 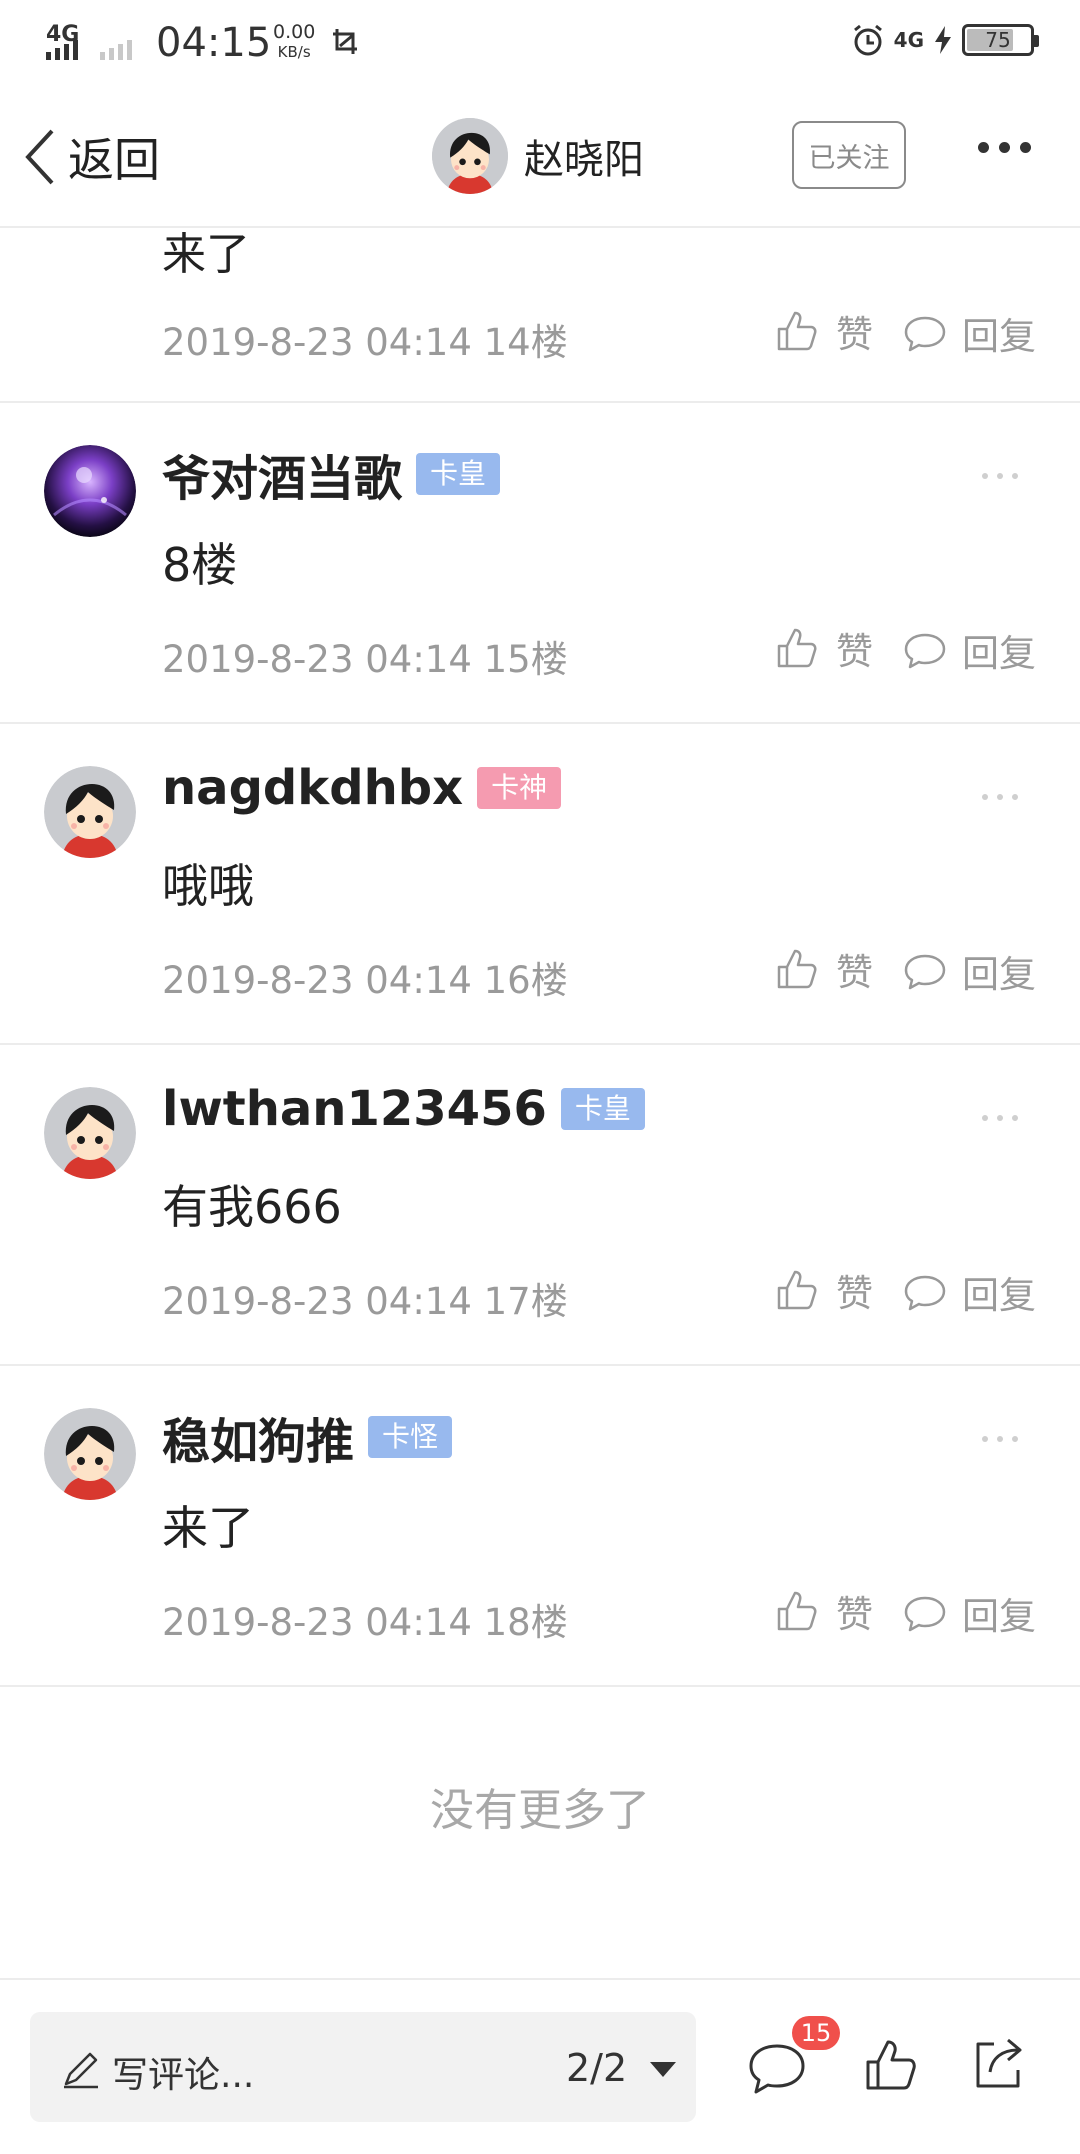 What do you see at coordinates (294, 32) in the screenshot?
I see `speed-value: 0.00` at bounding box center [294, 32].